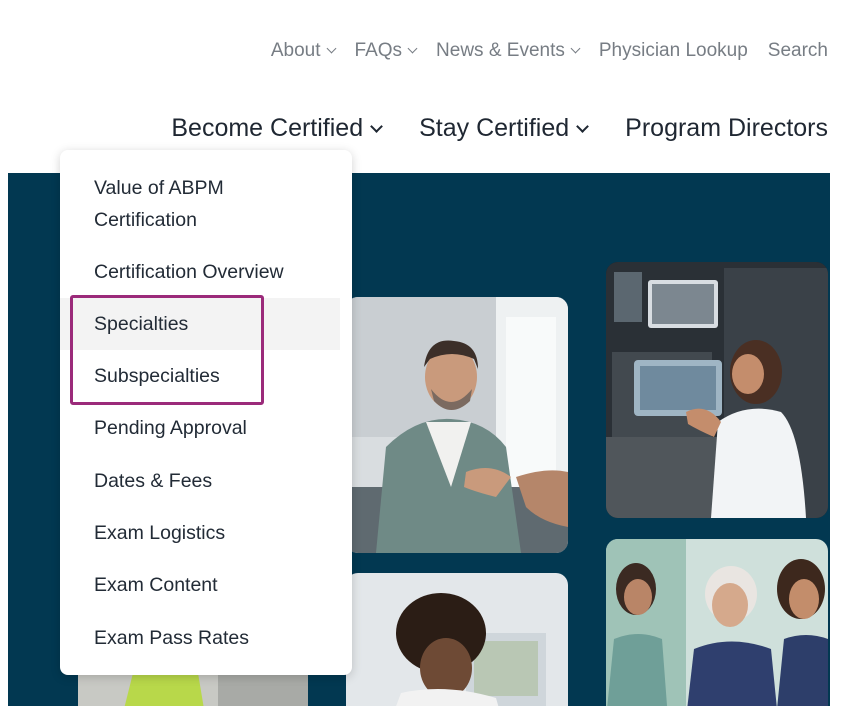  I want to click on menu-item-exam-logistics: Exam Logistics, so click(200, 533).